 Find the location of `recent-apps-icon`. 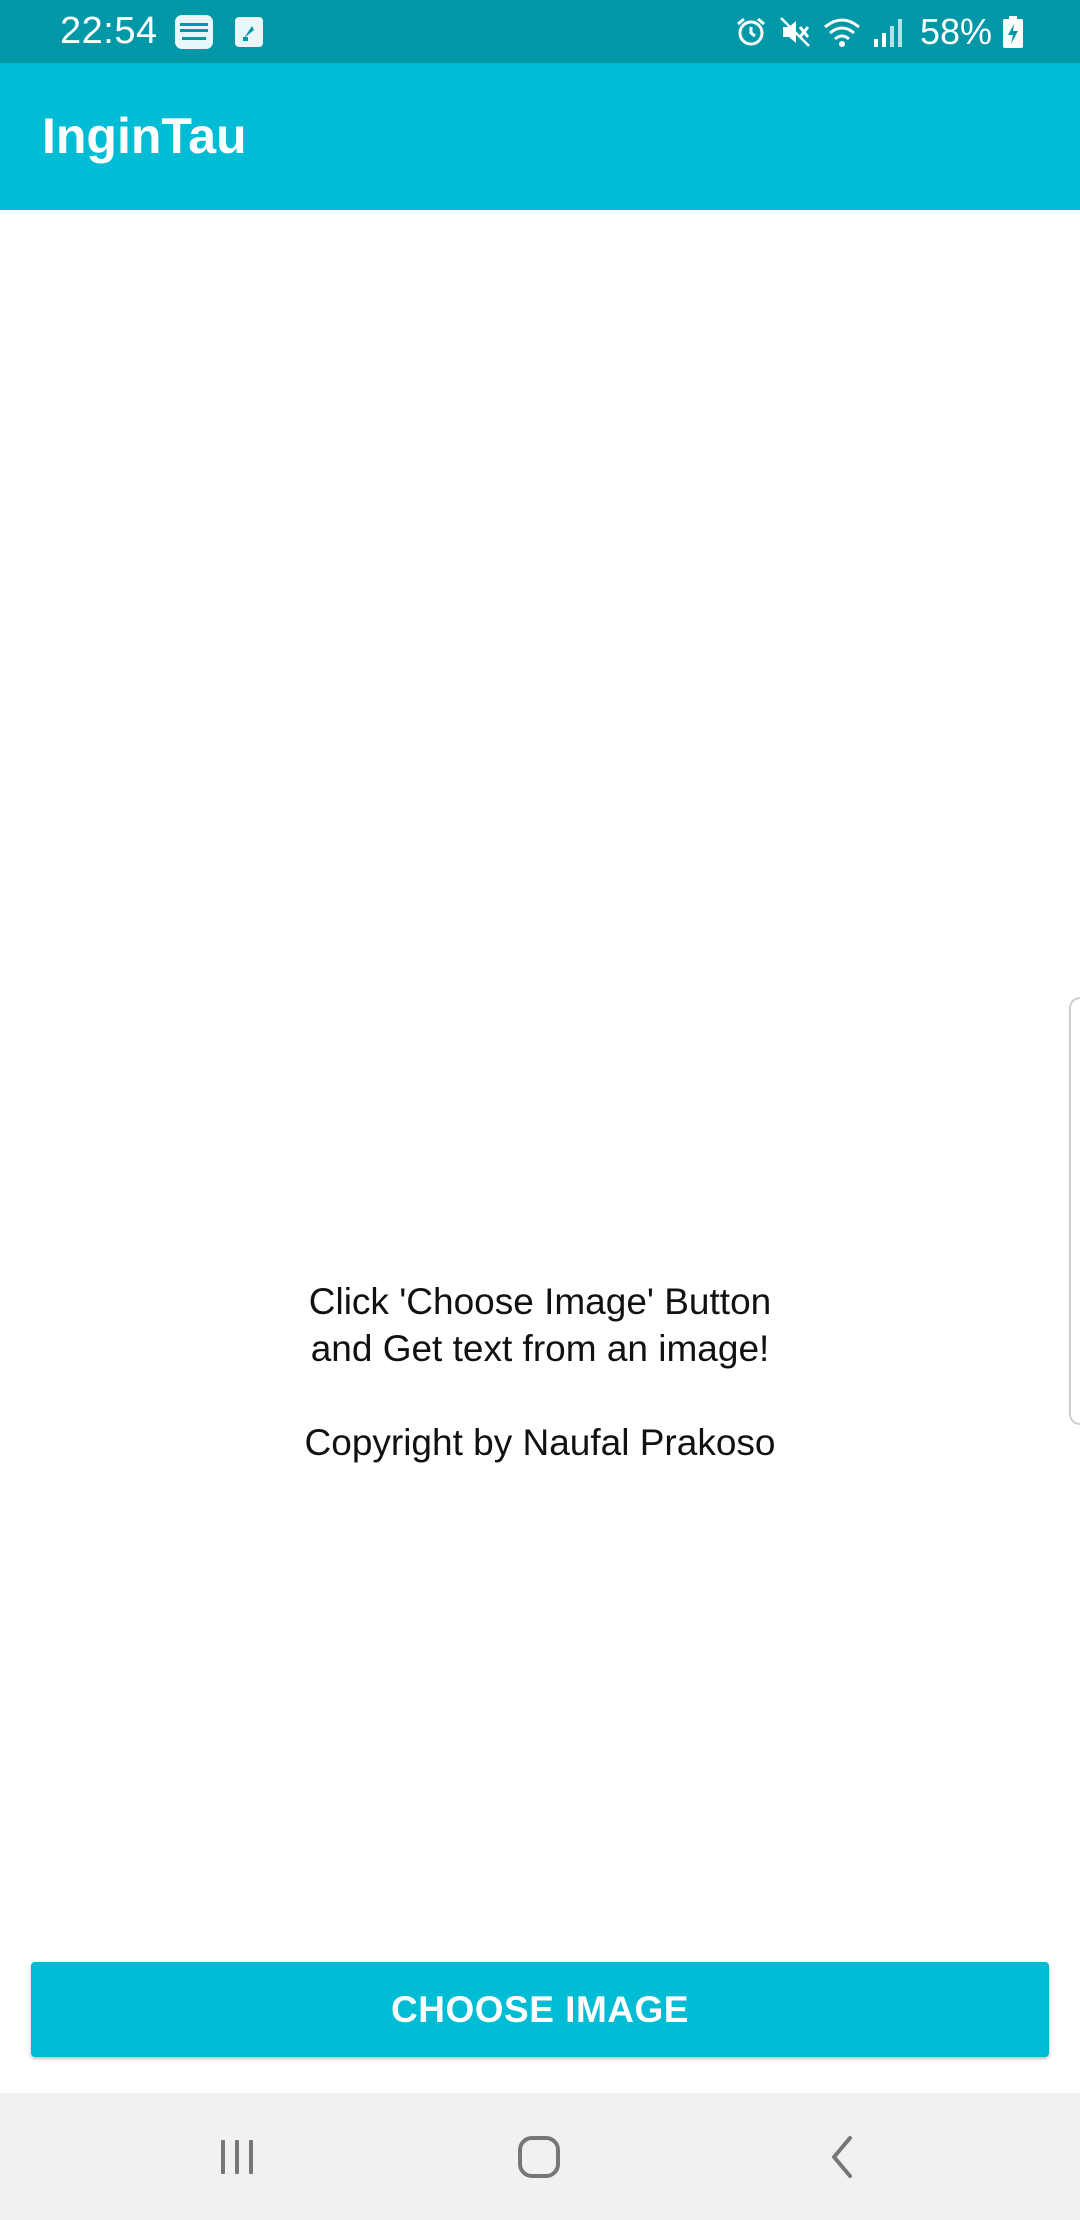

recent-apps-icon is located at coordinates (237, 2157).